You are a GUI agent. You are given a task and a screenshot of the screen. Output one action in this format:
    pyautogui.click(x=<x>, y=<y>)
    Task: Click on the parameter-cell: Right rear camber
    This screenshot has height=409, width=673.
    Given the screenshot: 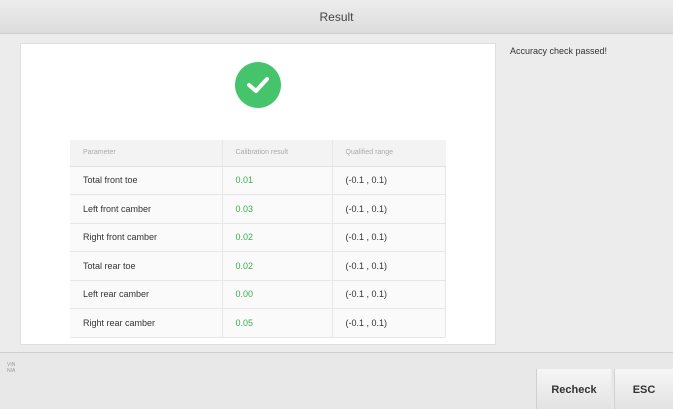 What is the action you would take?
    pyautogui.click(x=146, y=323)
    